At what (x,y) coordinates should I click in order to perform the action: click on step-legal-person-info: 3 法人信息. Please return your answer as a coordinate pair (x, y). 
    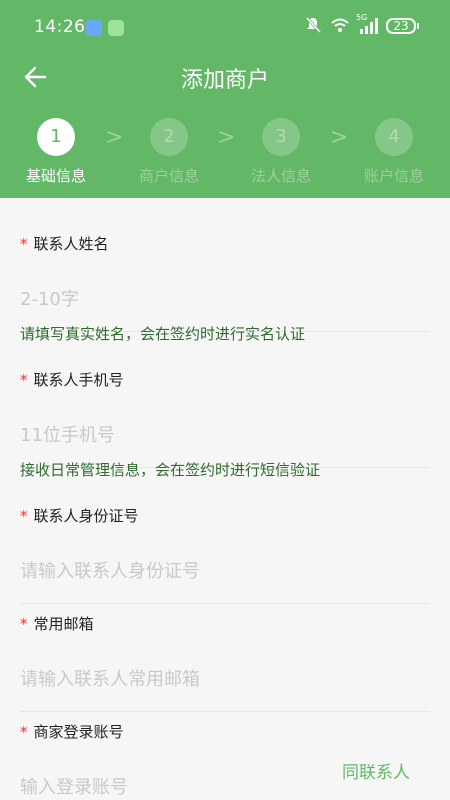
    Looking at the image, I should click on (281, 152).